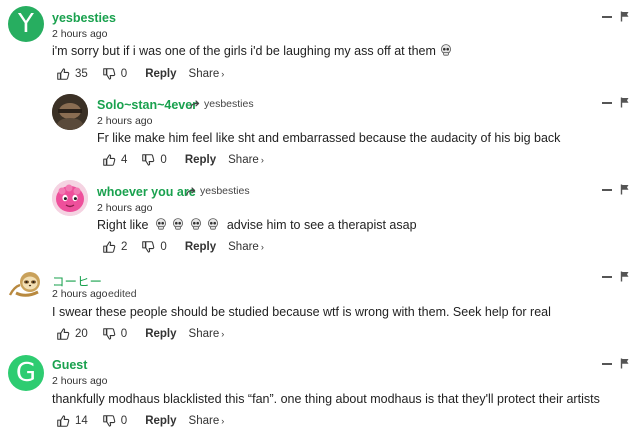 The width and height of the screenshot is (640, 437). I want to click on like-button: 2, so click(114, 247).